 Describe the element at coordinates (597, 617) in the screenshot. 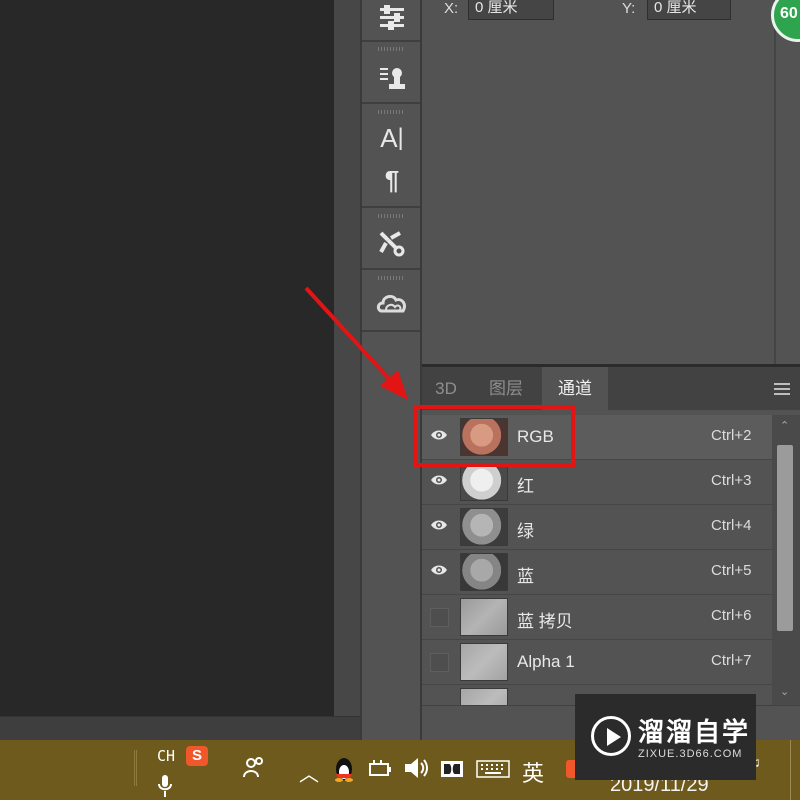

I see `channel-row: 蓝 拷贝 Ctrl+6` at that location.